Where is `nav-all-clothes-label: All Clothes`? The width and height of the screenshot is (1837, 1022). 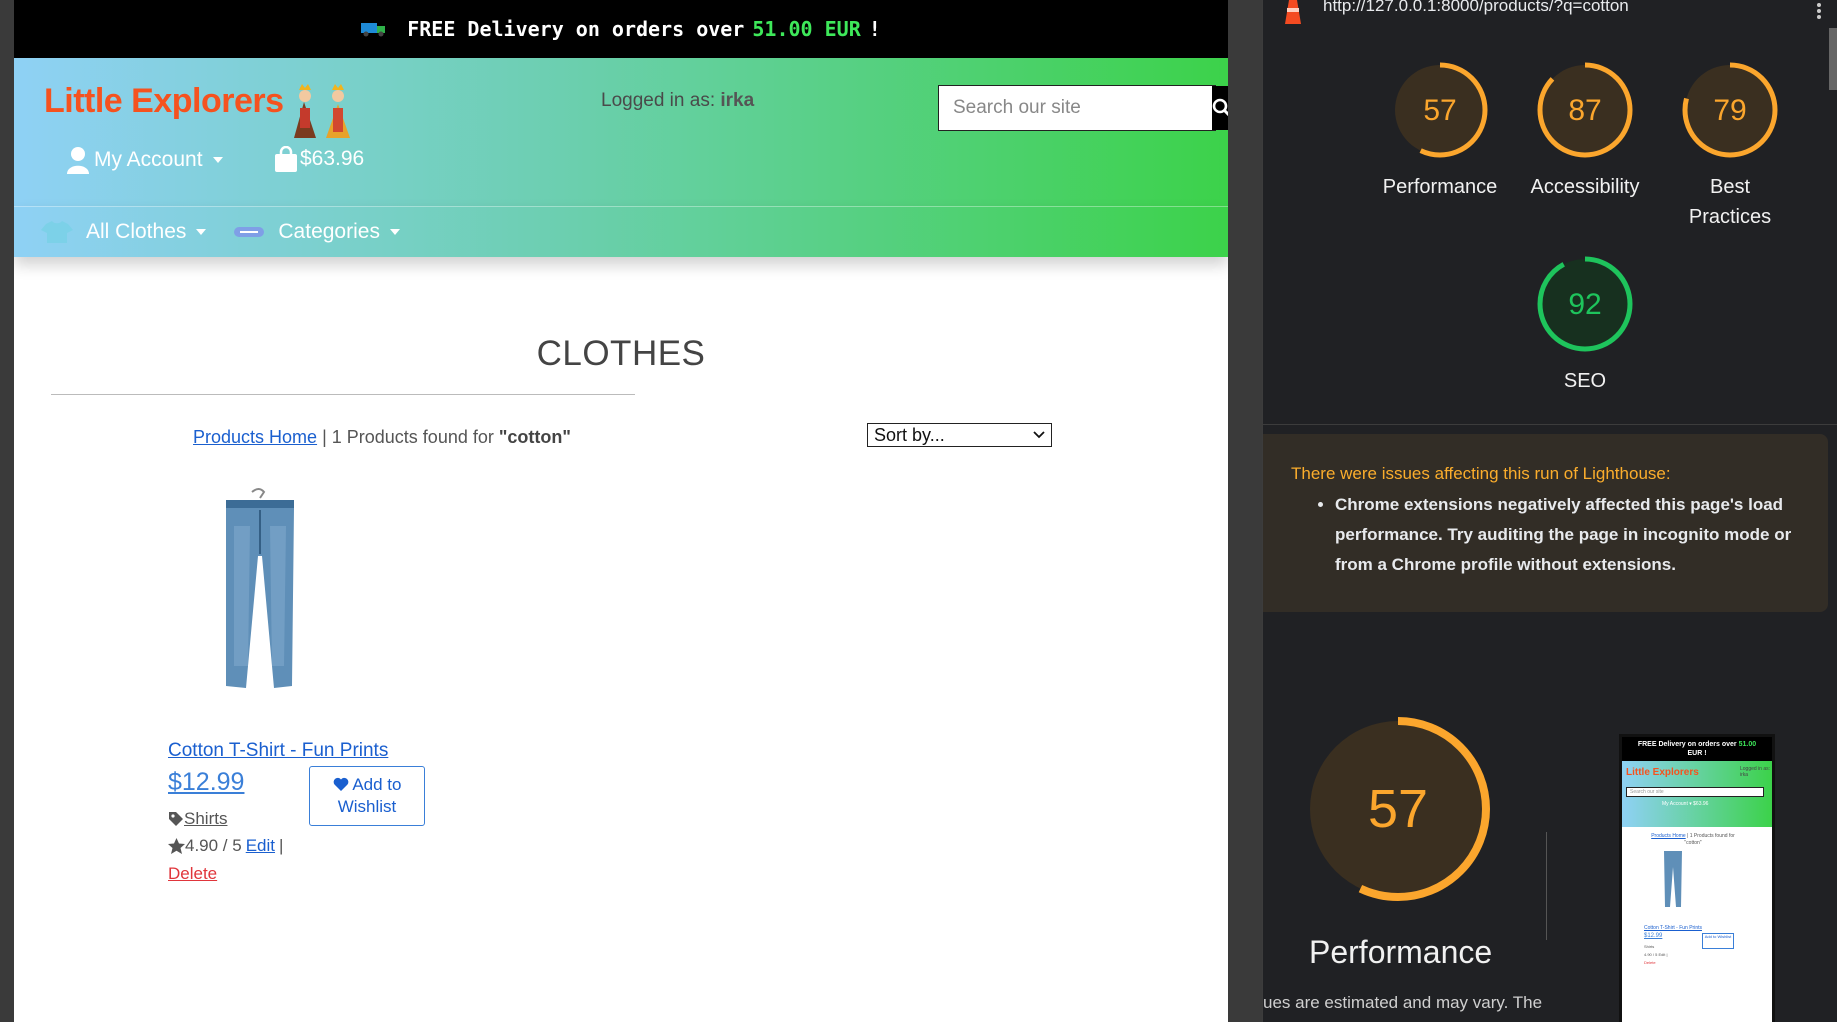 nav-all-clothes-label: All Clothes is located at coordinates (136, 231).